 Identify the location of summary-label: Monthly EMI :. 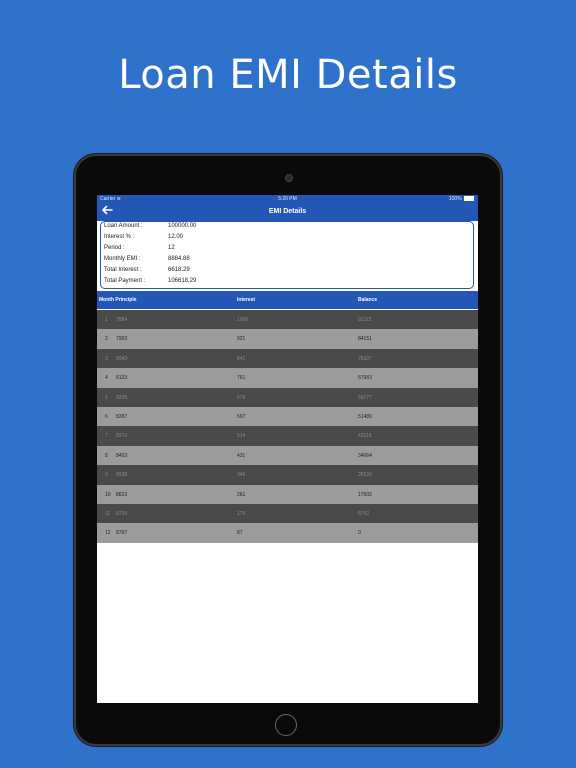
(122, 259).